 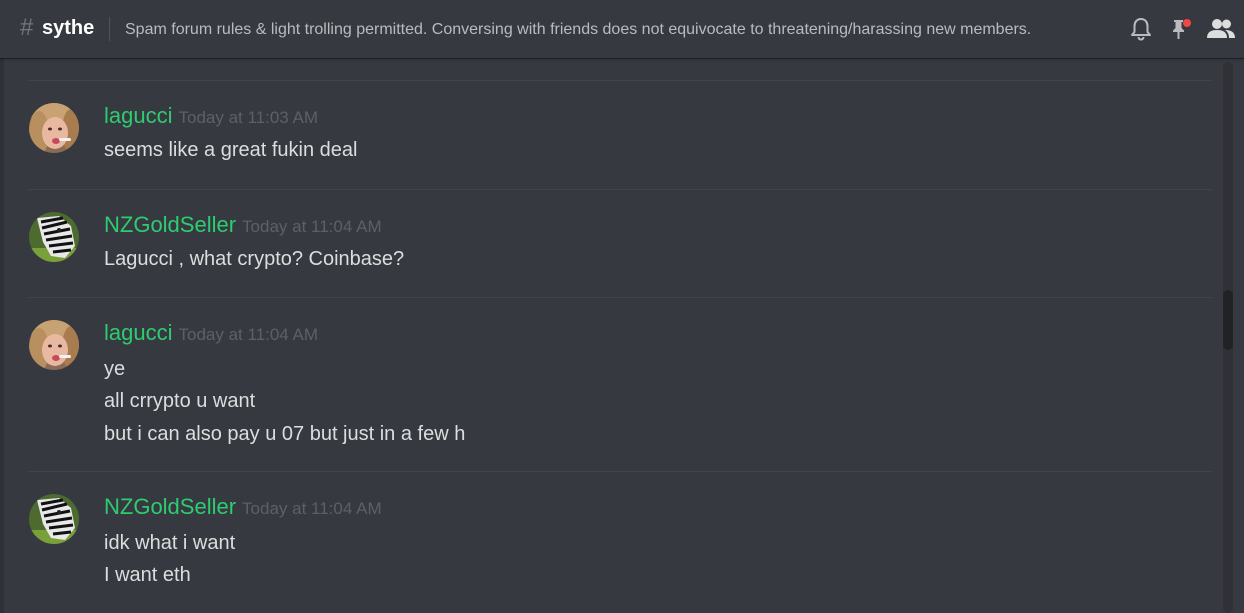 I want to click on header-divider, so click(x=109, y=29).